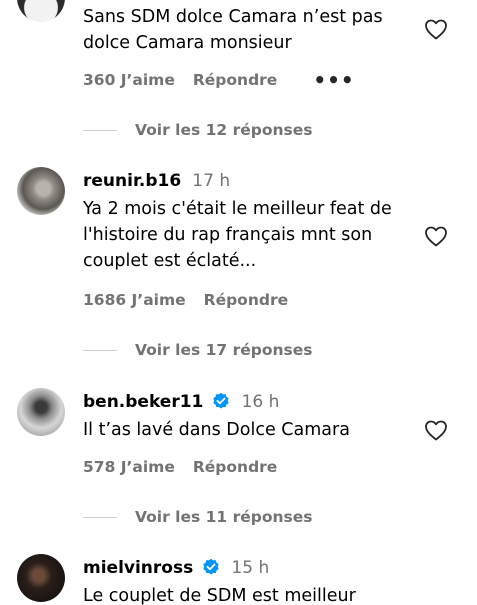  Describe the element at coordinates (224, 350) in the screenshot. I see `view-replies-label: Voir les 17 réponses` at that location.